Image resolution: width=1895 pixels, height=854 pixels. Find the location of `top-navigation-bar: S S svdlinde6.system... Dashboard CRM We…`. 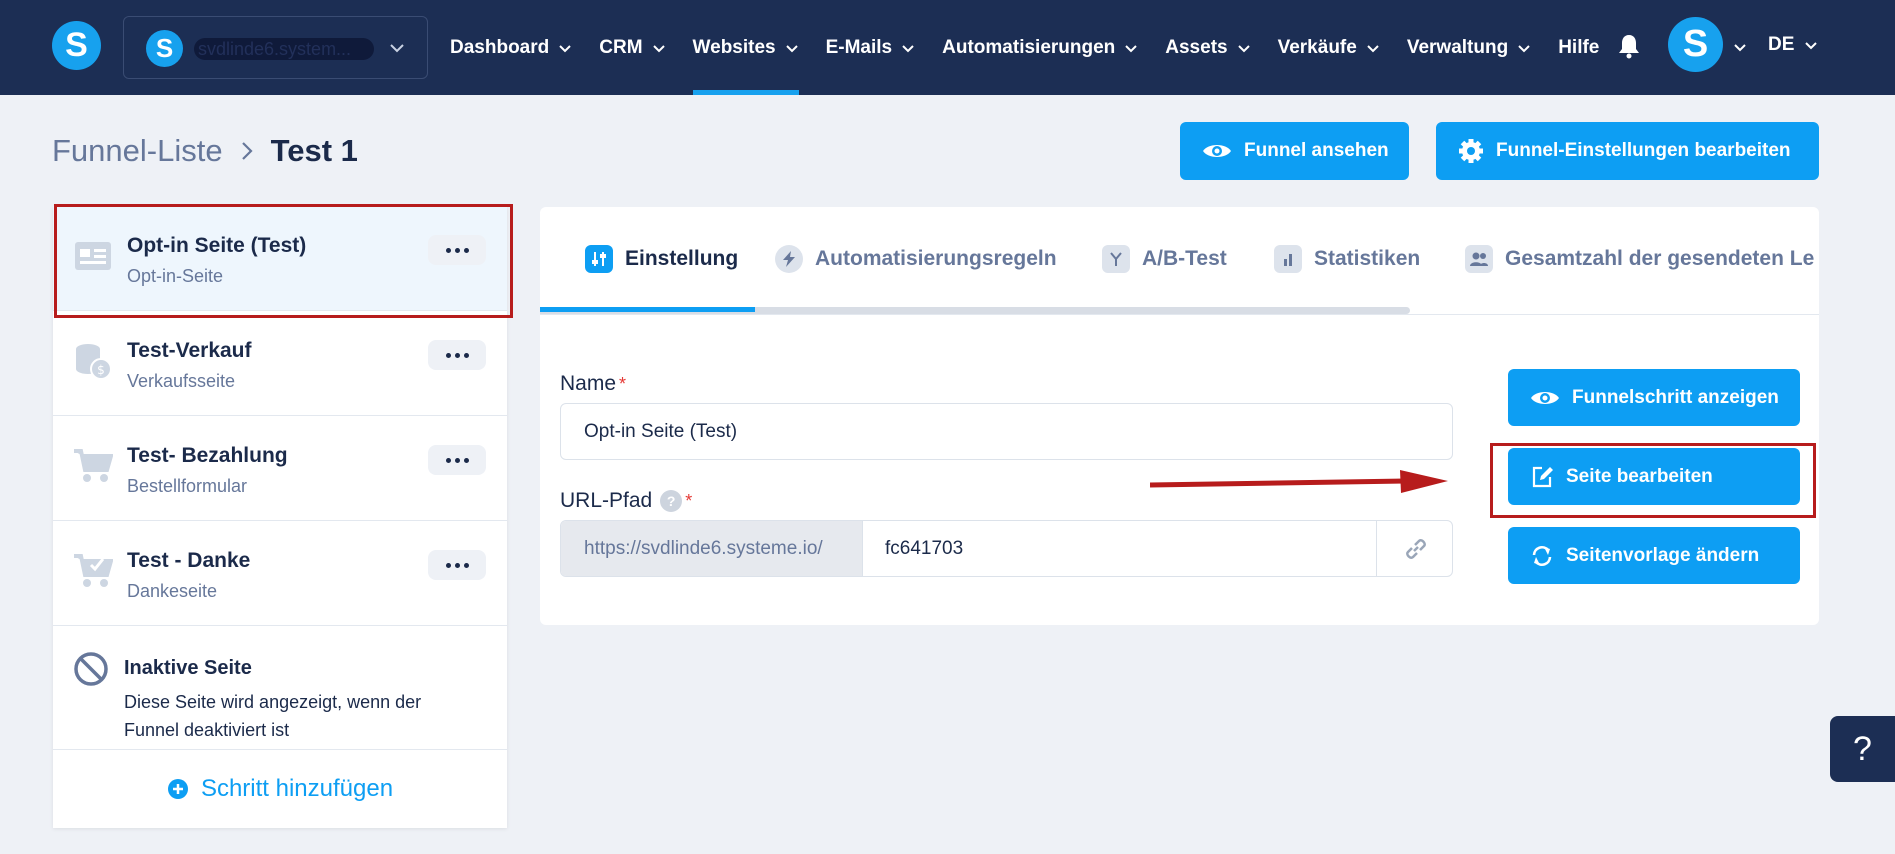

top-navigation-bar: S S svdlinde6.system... Dashboard CRM We… is located at coordinates (947, 47).